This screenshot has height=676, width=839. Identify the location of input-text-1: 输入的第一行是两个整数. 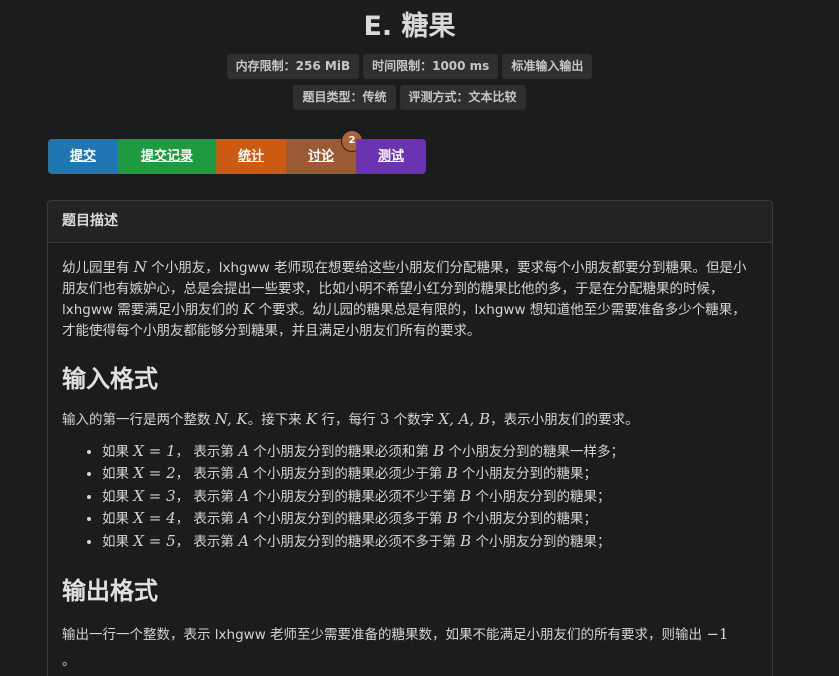
(138, 420).